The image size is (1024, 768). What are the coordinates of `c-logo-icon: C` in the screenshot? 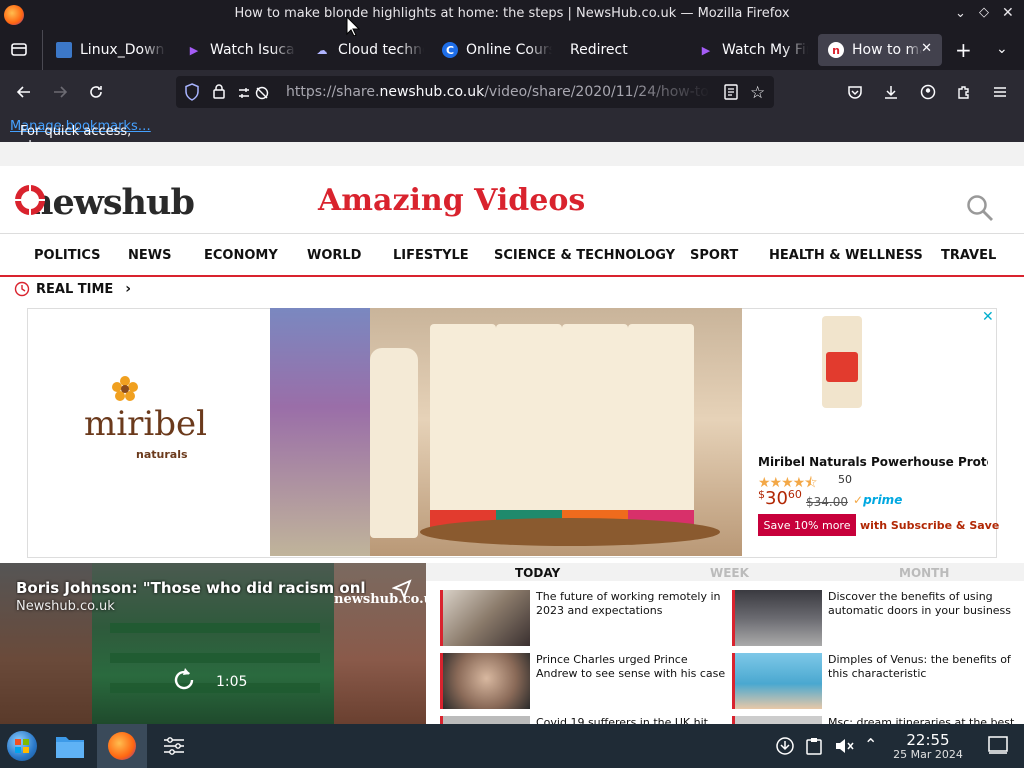 It's located at (450, 50).